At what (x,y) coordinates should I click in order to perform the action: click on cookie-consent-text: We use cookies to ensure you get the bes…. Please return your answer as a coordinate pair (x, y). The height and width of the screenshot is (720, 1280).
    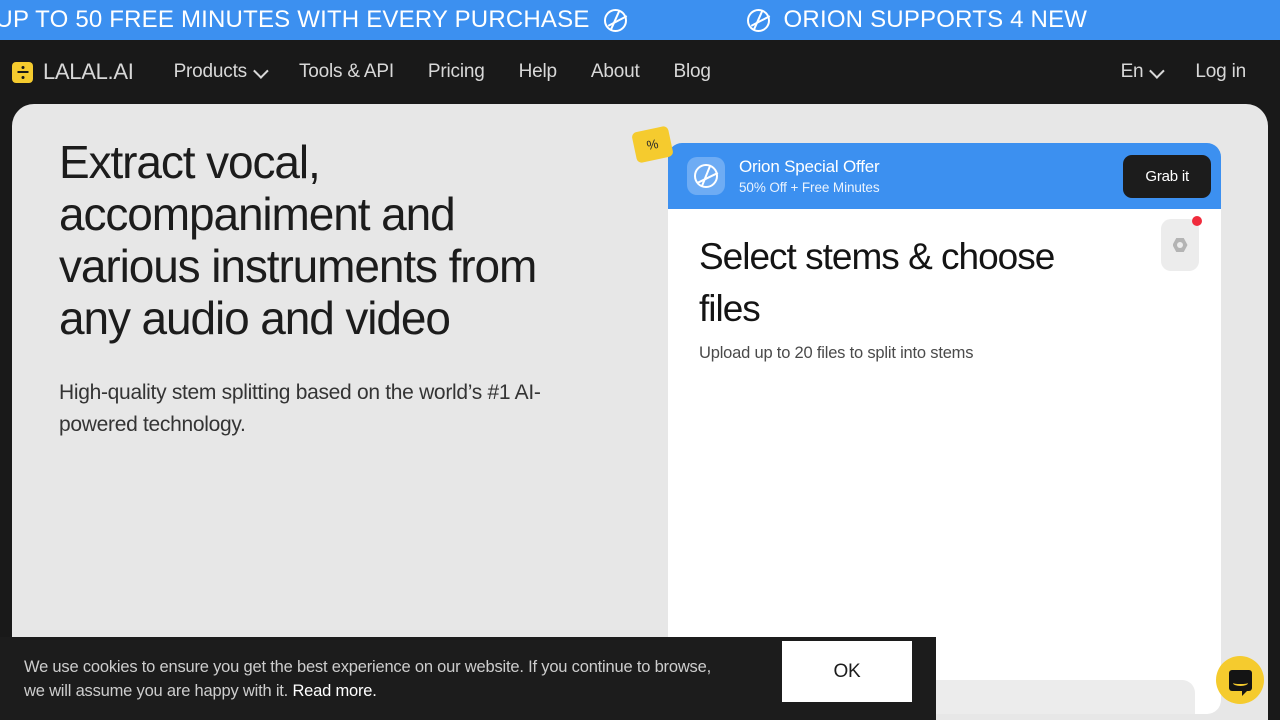
    Looking at the image, I should click on (369, 679).